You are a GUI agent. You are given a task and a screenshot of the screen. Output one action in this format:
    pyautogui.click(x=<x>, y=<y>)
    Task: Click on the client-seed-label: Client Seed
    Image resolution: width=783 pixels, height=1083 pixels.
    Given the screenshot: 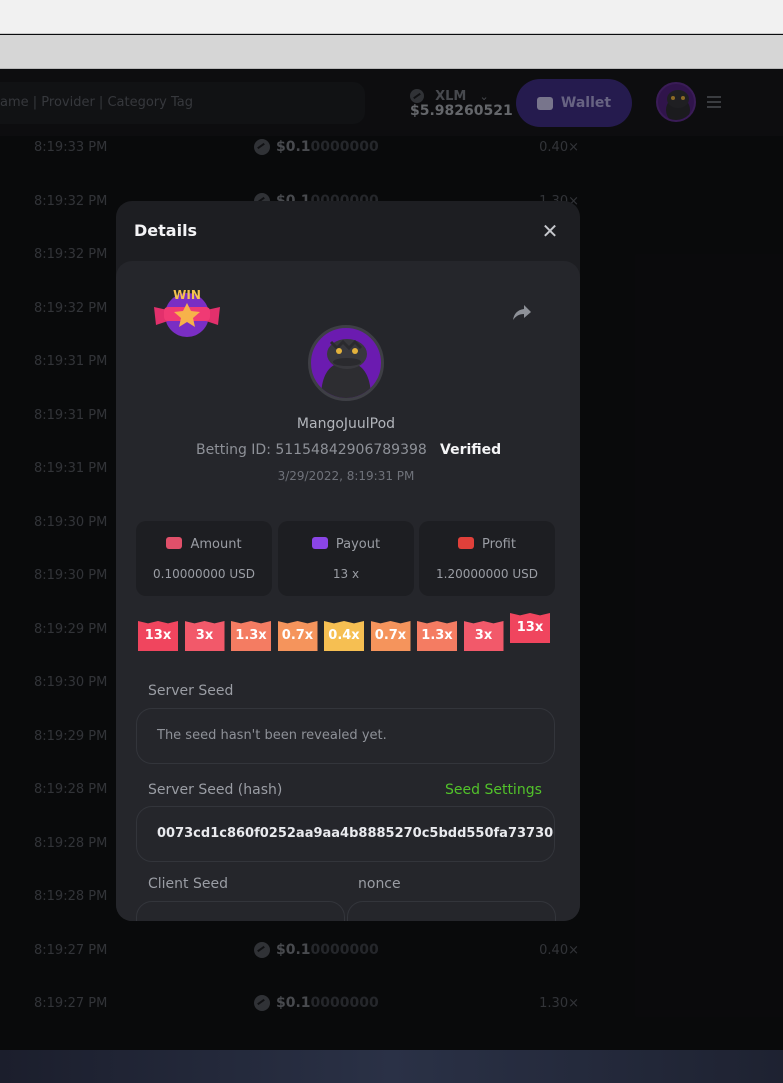 What is the action you would take?
    pyautogui.click(x=188, y=884)
    